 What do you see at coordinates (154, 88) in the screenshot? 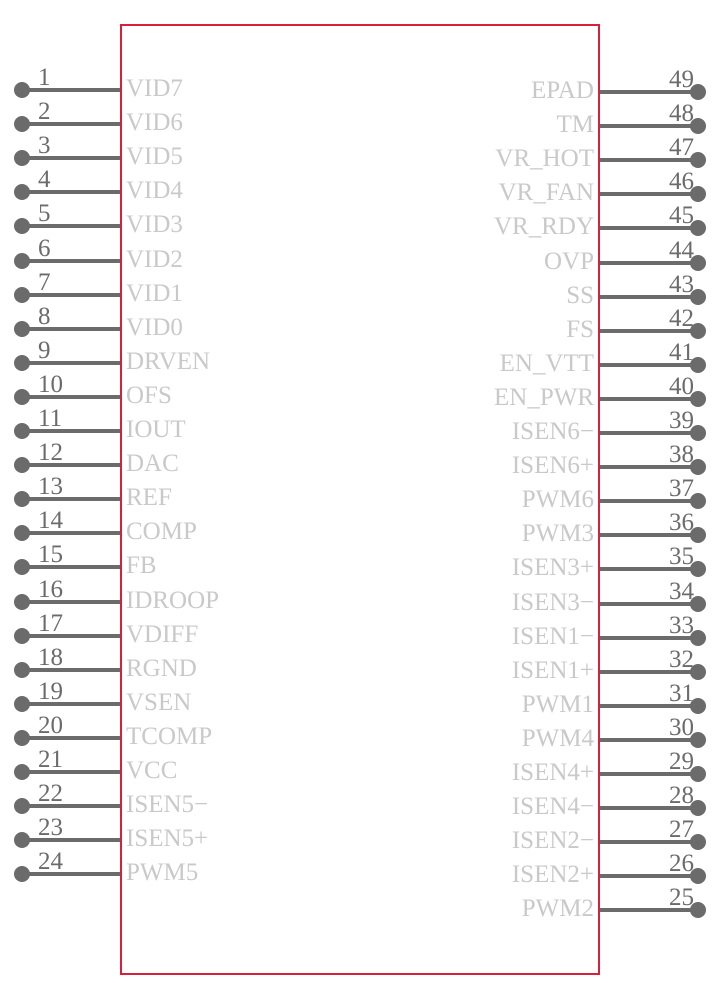
I see `pin-name: VID7` at bounding box center [154, 88].